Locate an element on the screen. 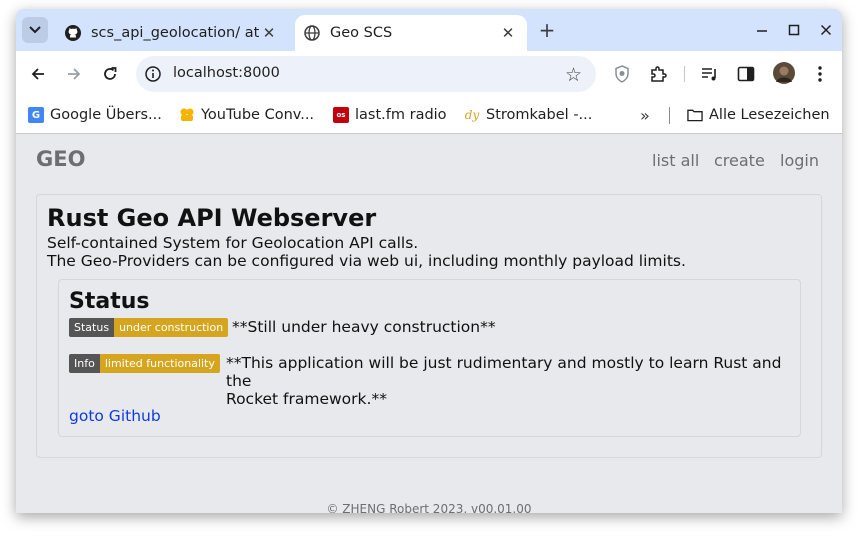 The height and width of the screenshot is (545, 858). bookmark-lastfm: os last.fm radio is located at coordinates (390, 115).